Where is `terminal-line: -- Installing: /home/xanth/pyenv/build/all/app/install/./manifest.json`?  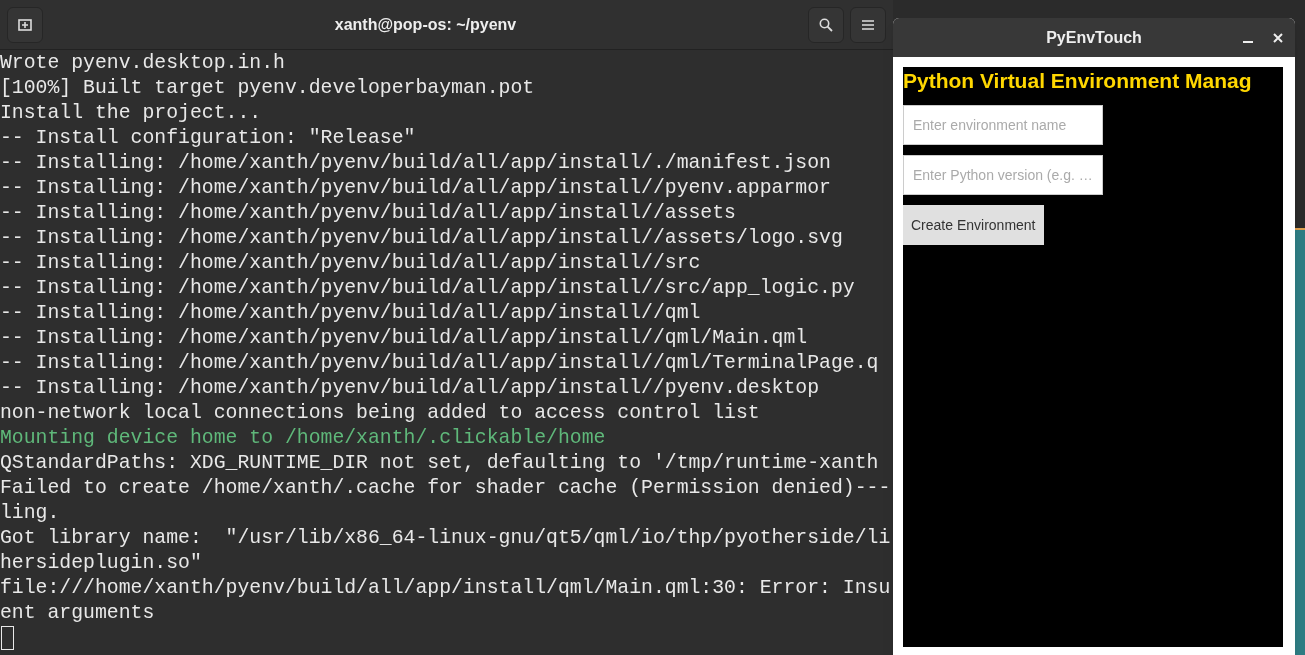
terminal-line: -- Installing: /home/xanth/pyenv/build/all/app/install/./manifest.json is located at coordinates (416, 163).